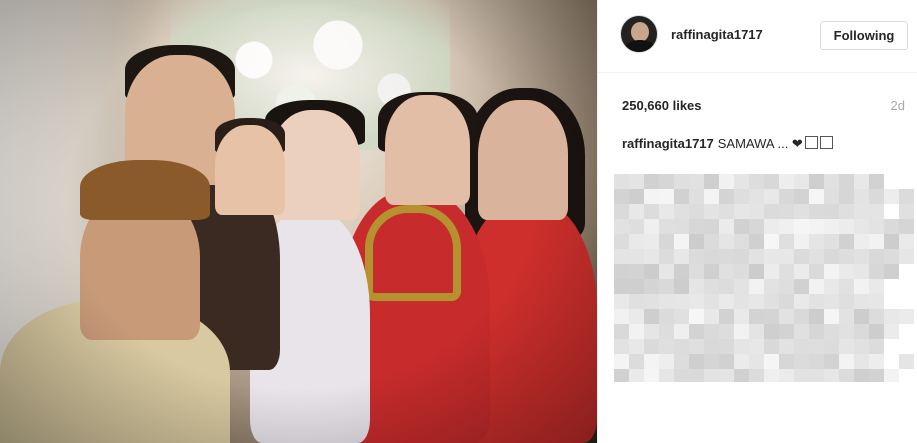 The height and width of the screenshot is (443, 917). What do you see at coordinates (662, 105) in the screenshot?
I see `likes-count: 250,660 likes` at bounding box center [662, 105].